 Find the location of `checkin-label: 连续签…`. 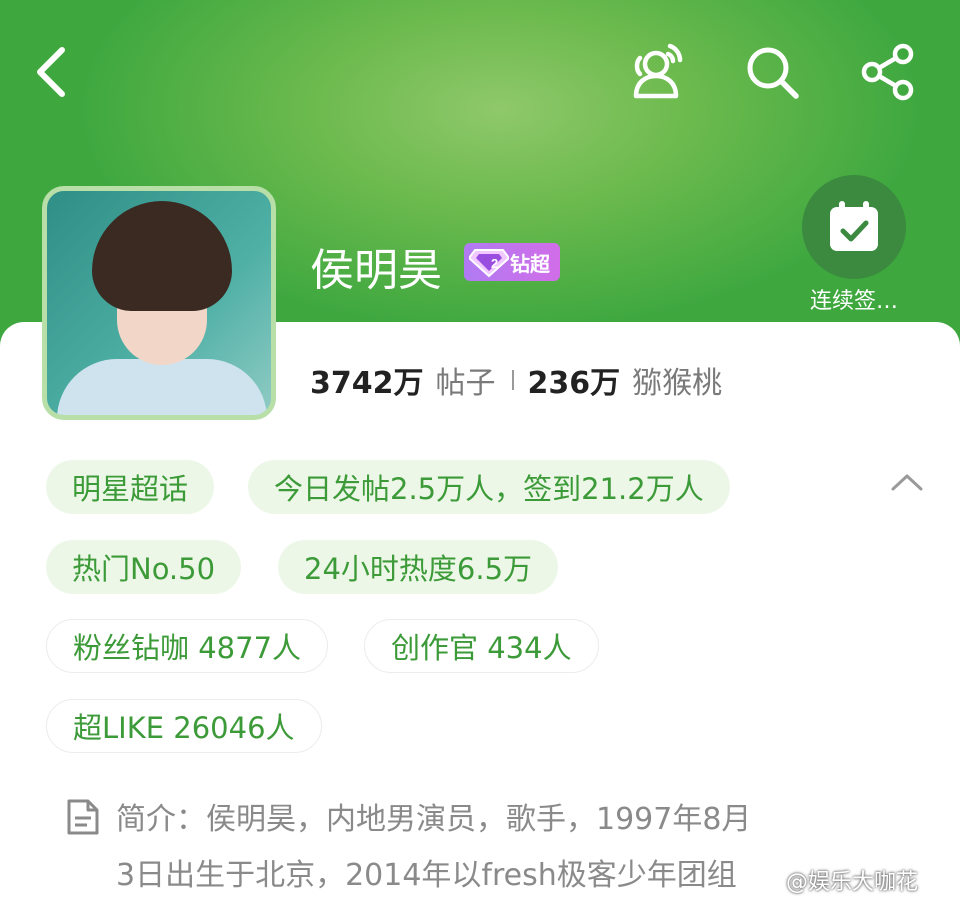

checkin-label: 连续签… is located at coordinates (853, 301).